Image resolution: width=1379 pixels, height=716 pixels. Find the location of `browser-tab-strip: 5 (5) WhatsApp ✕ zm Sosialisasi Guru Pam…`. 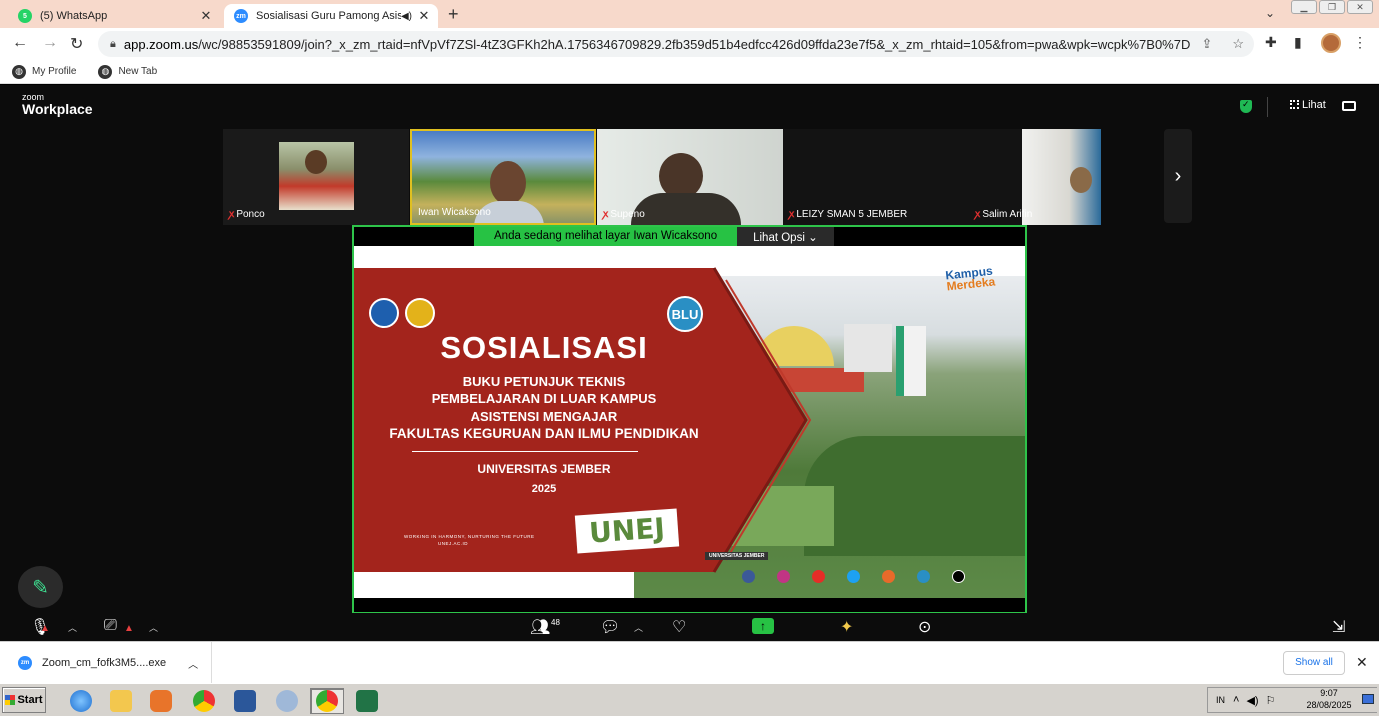

browser-tab-strip: 5 (5) WhatsApp ✕ zm Sosialisasi Guru Pam… is located at coordinates (689, 14).